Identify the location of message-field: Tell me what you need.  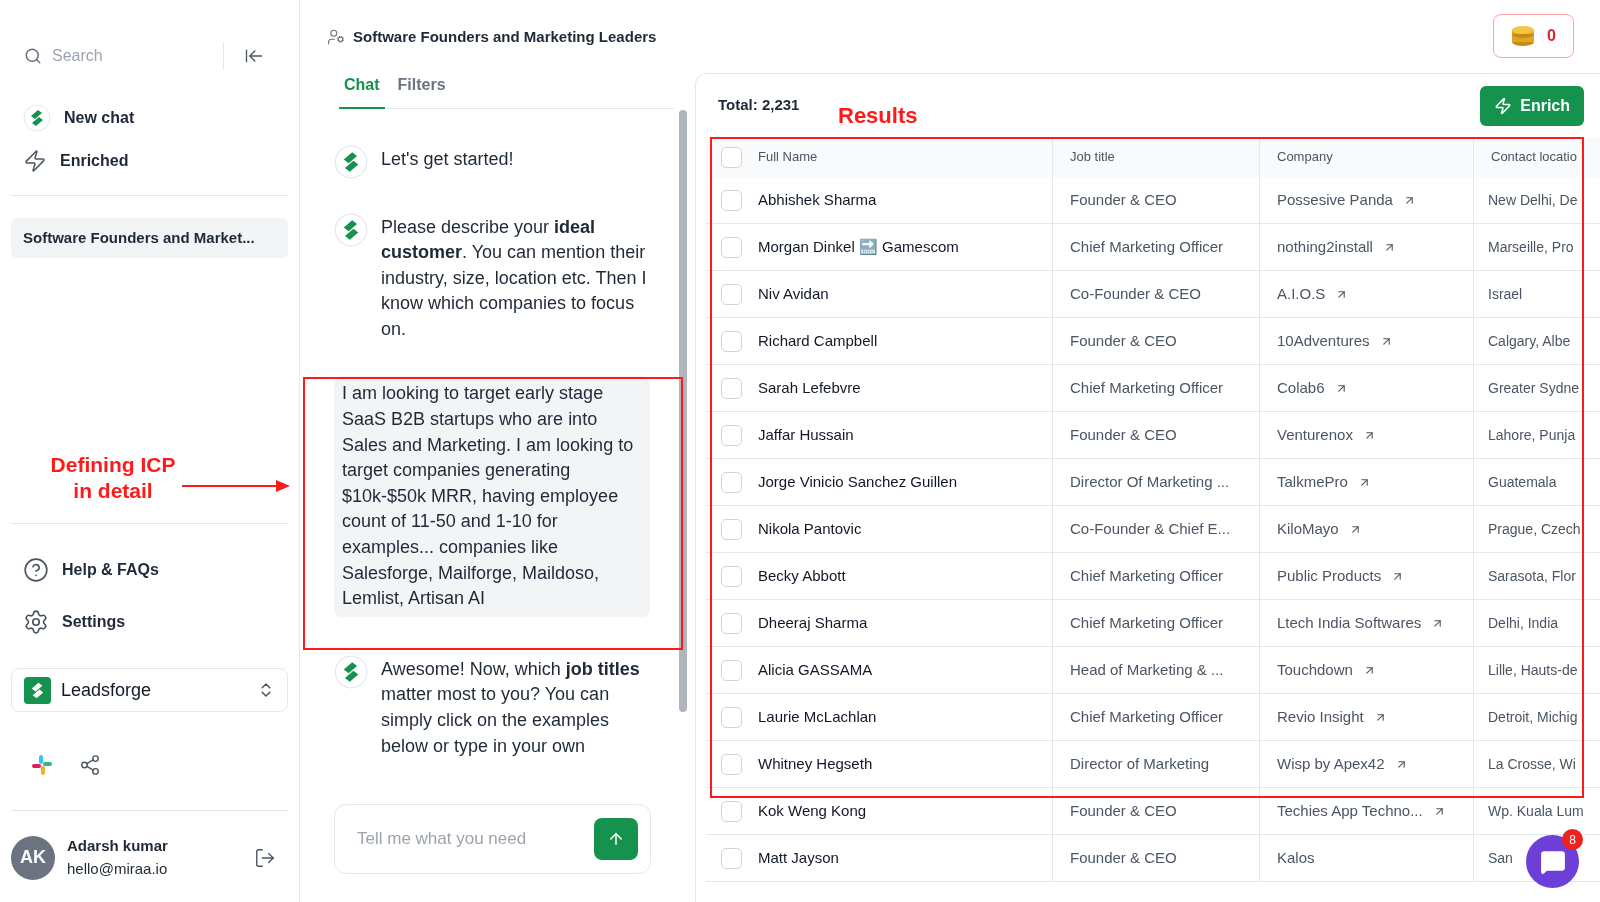
(475, 839).